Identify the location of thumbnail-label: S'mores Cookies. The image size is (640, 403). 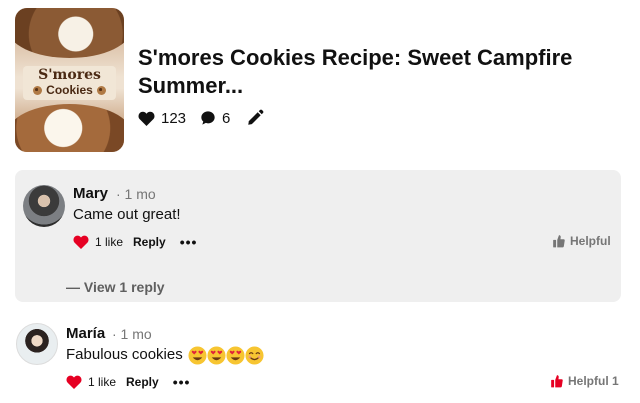
(69, 83).